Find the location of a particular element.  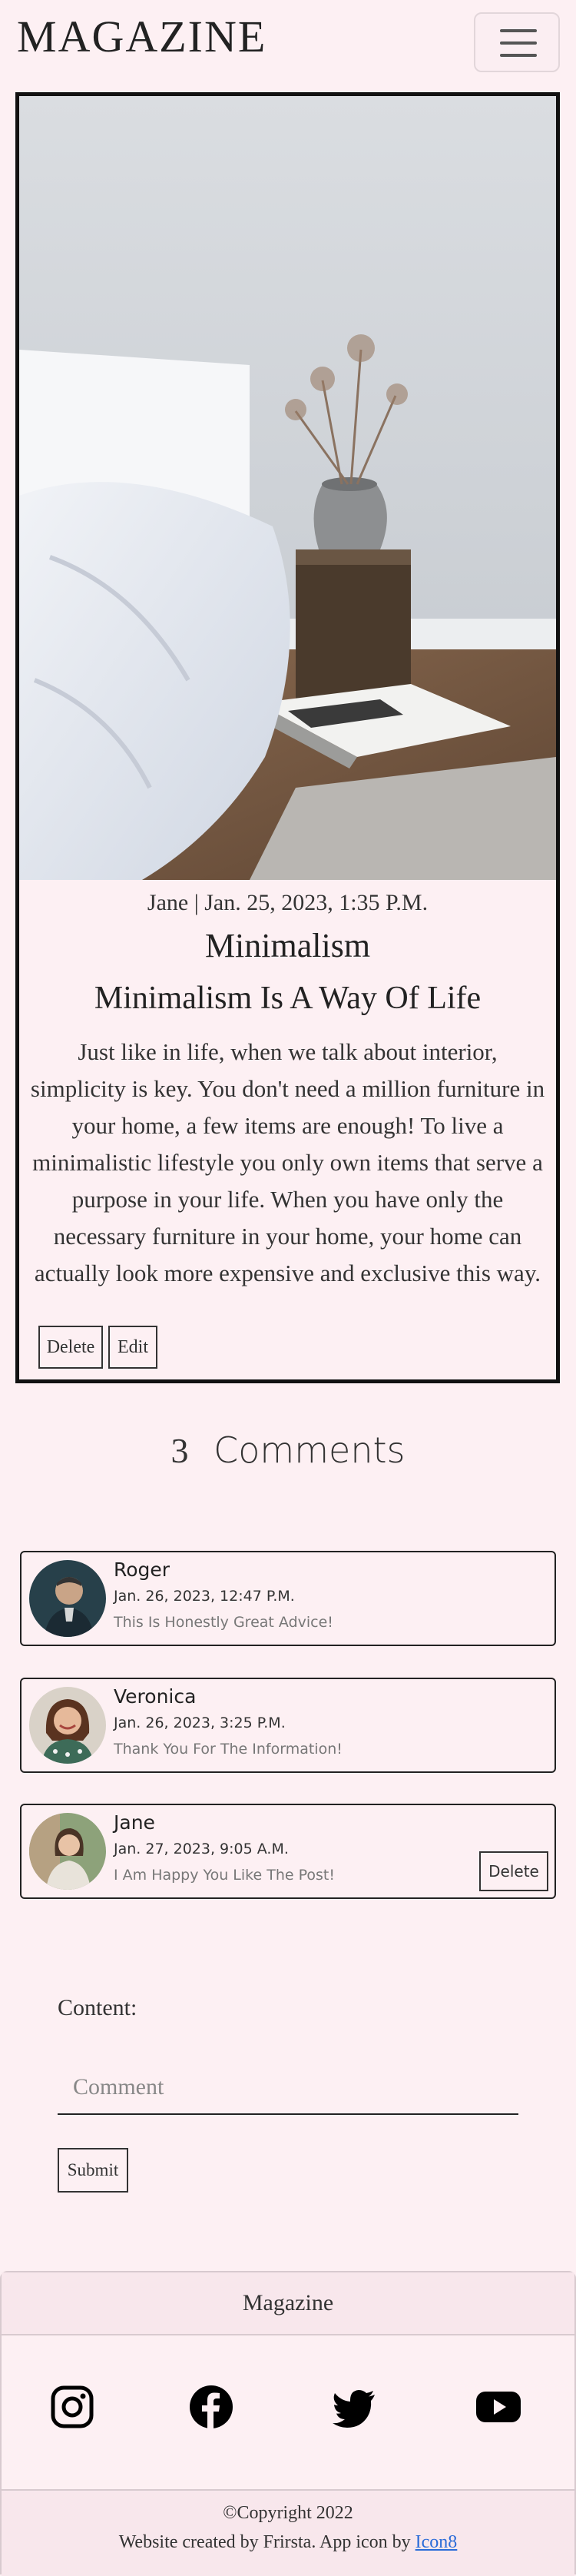

submit-button: Submit is located at coordinates (93, 2170).